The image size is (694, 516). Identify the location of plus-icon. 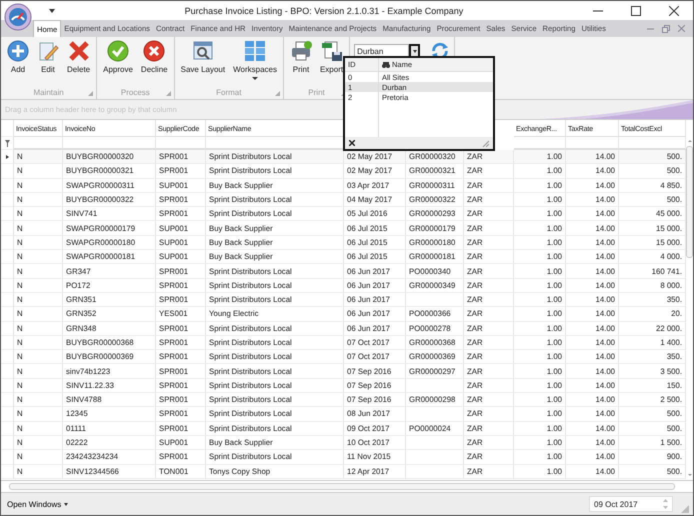
(18, 51).